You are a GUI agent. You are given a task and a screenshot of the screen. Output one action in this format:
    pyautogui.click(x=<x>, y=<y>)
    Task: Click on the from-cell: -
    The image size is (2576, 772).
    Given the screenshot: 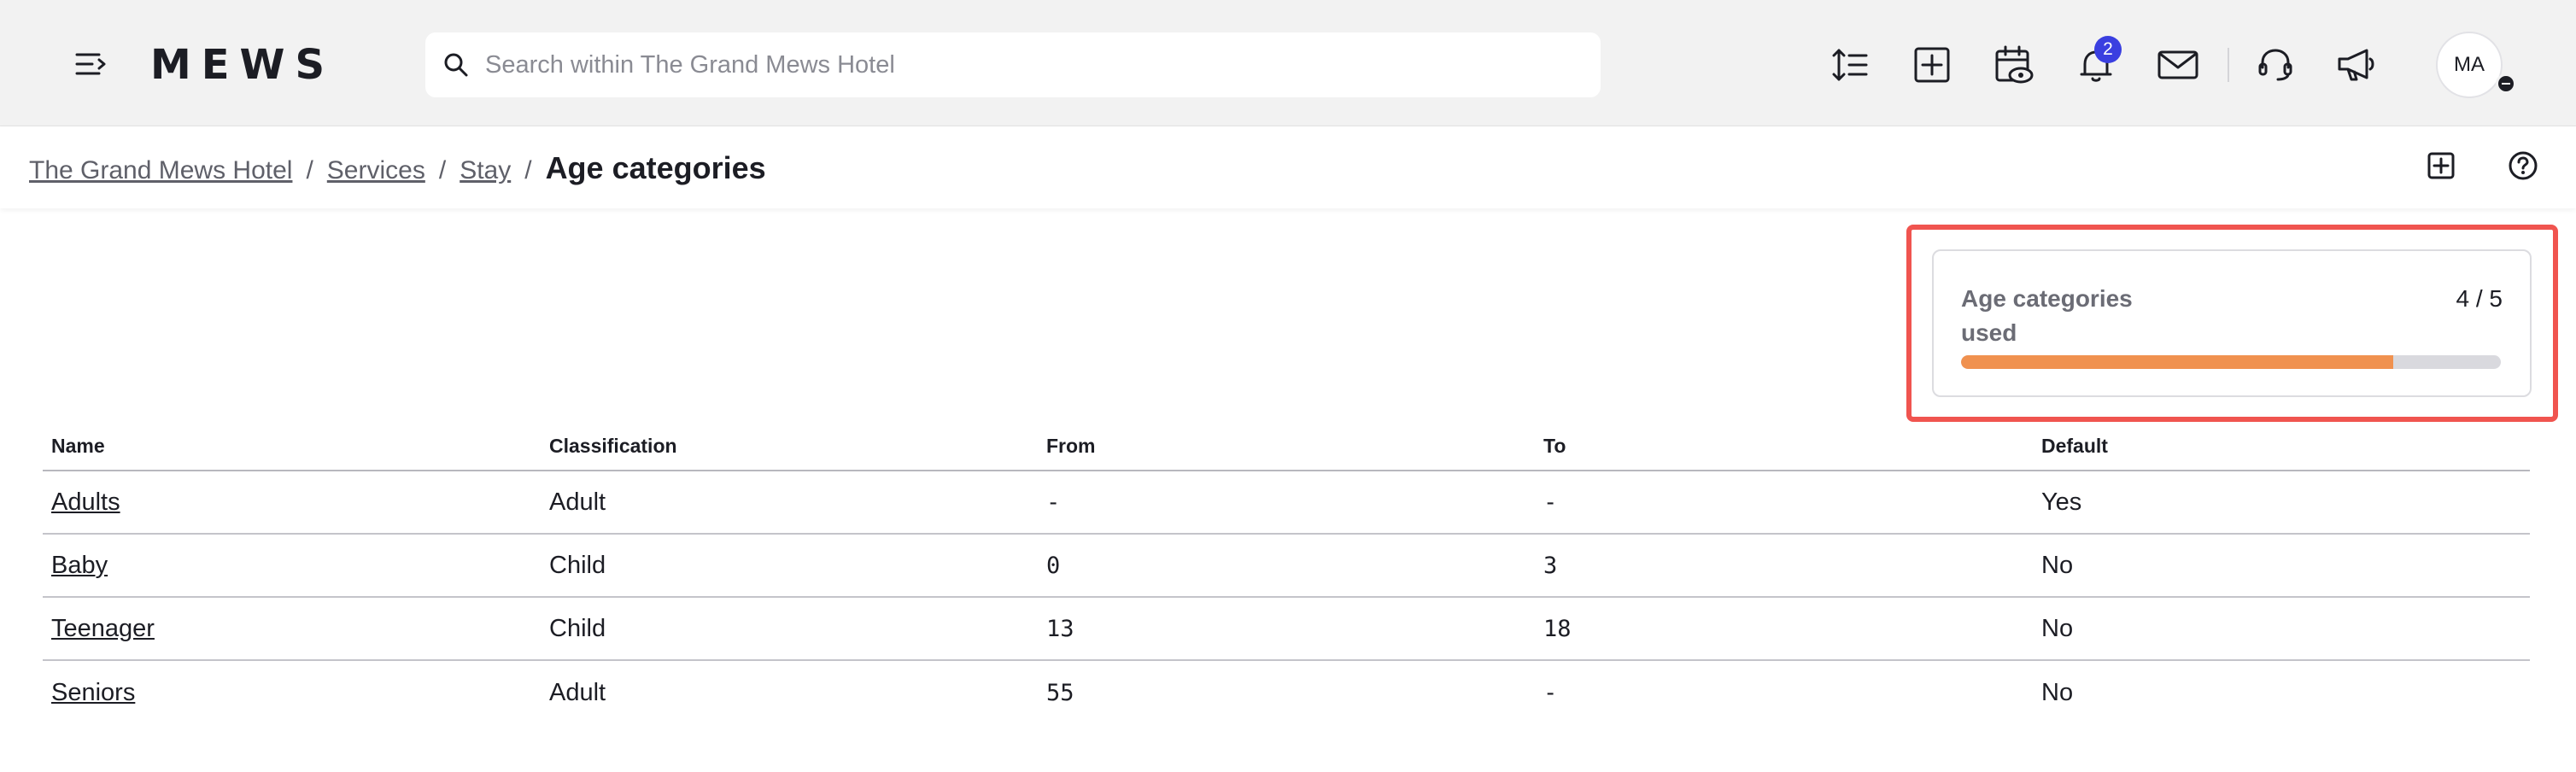 What is the action you would take?
    pyautogui.click(x=1053, y=502)
    